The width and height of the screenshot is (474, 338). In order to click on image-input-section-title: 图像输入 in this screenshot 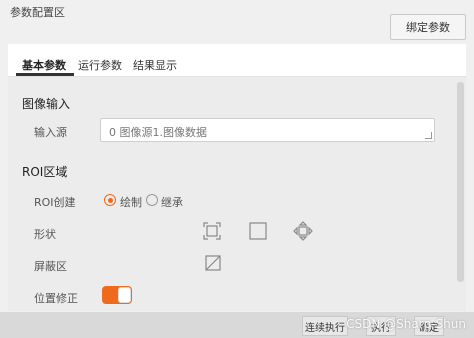, I will do `click(46, 104)`.